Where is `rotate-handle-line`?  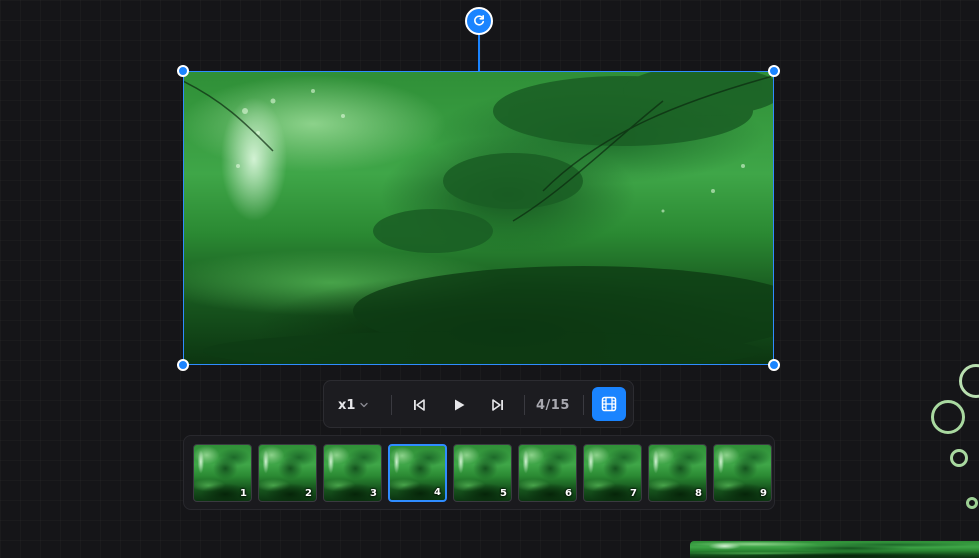 rotate-handle-line is located at coordinates (479, 52).